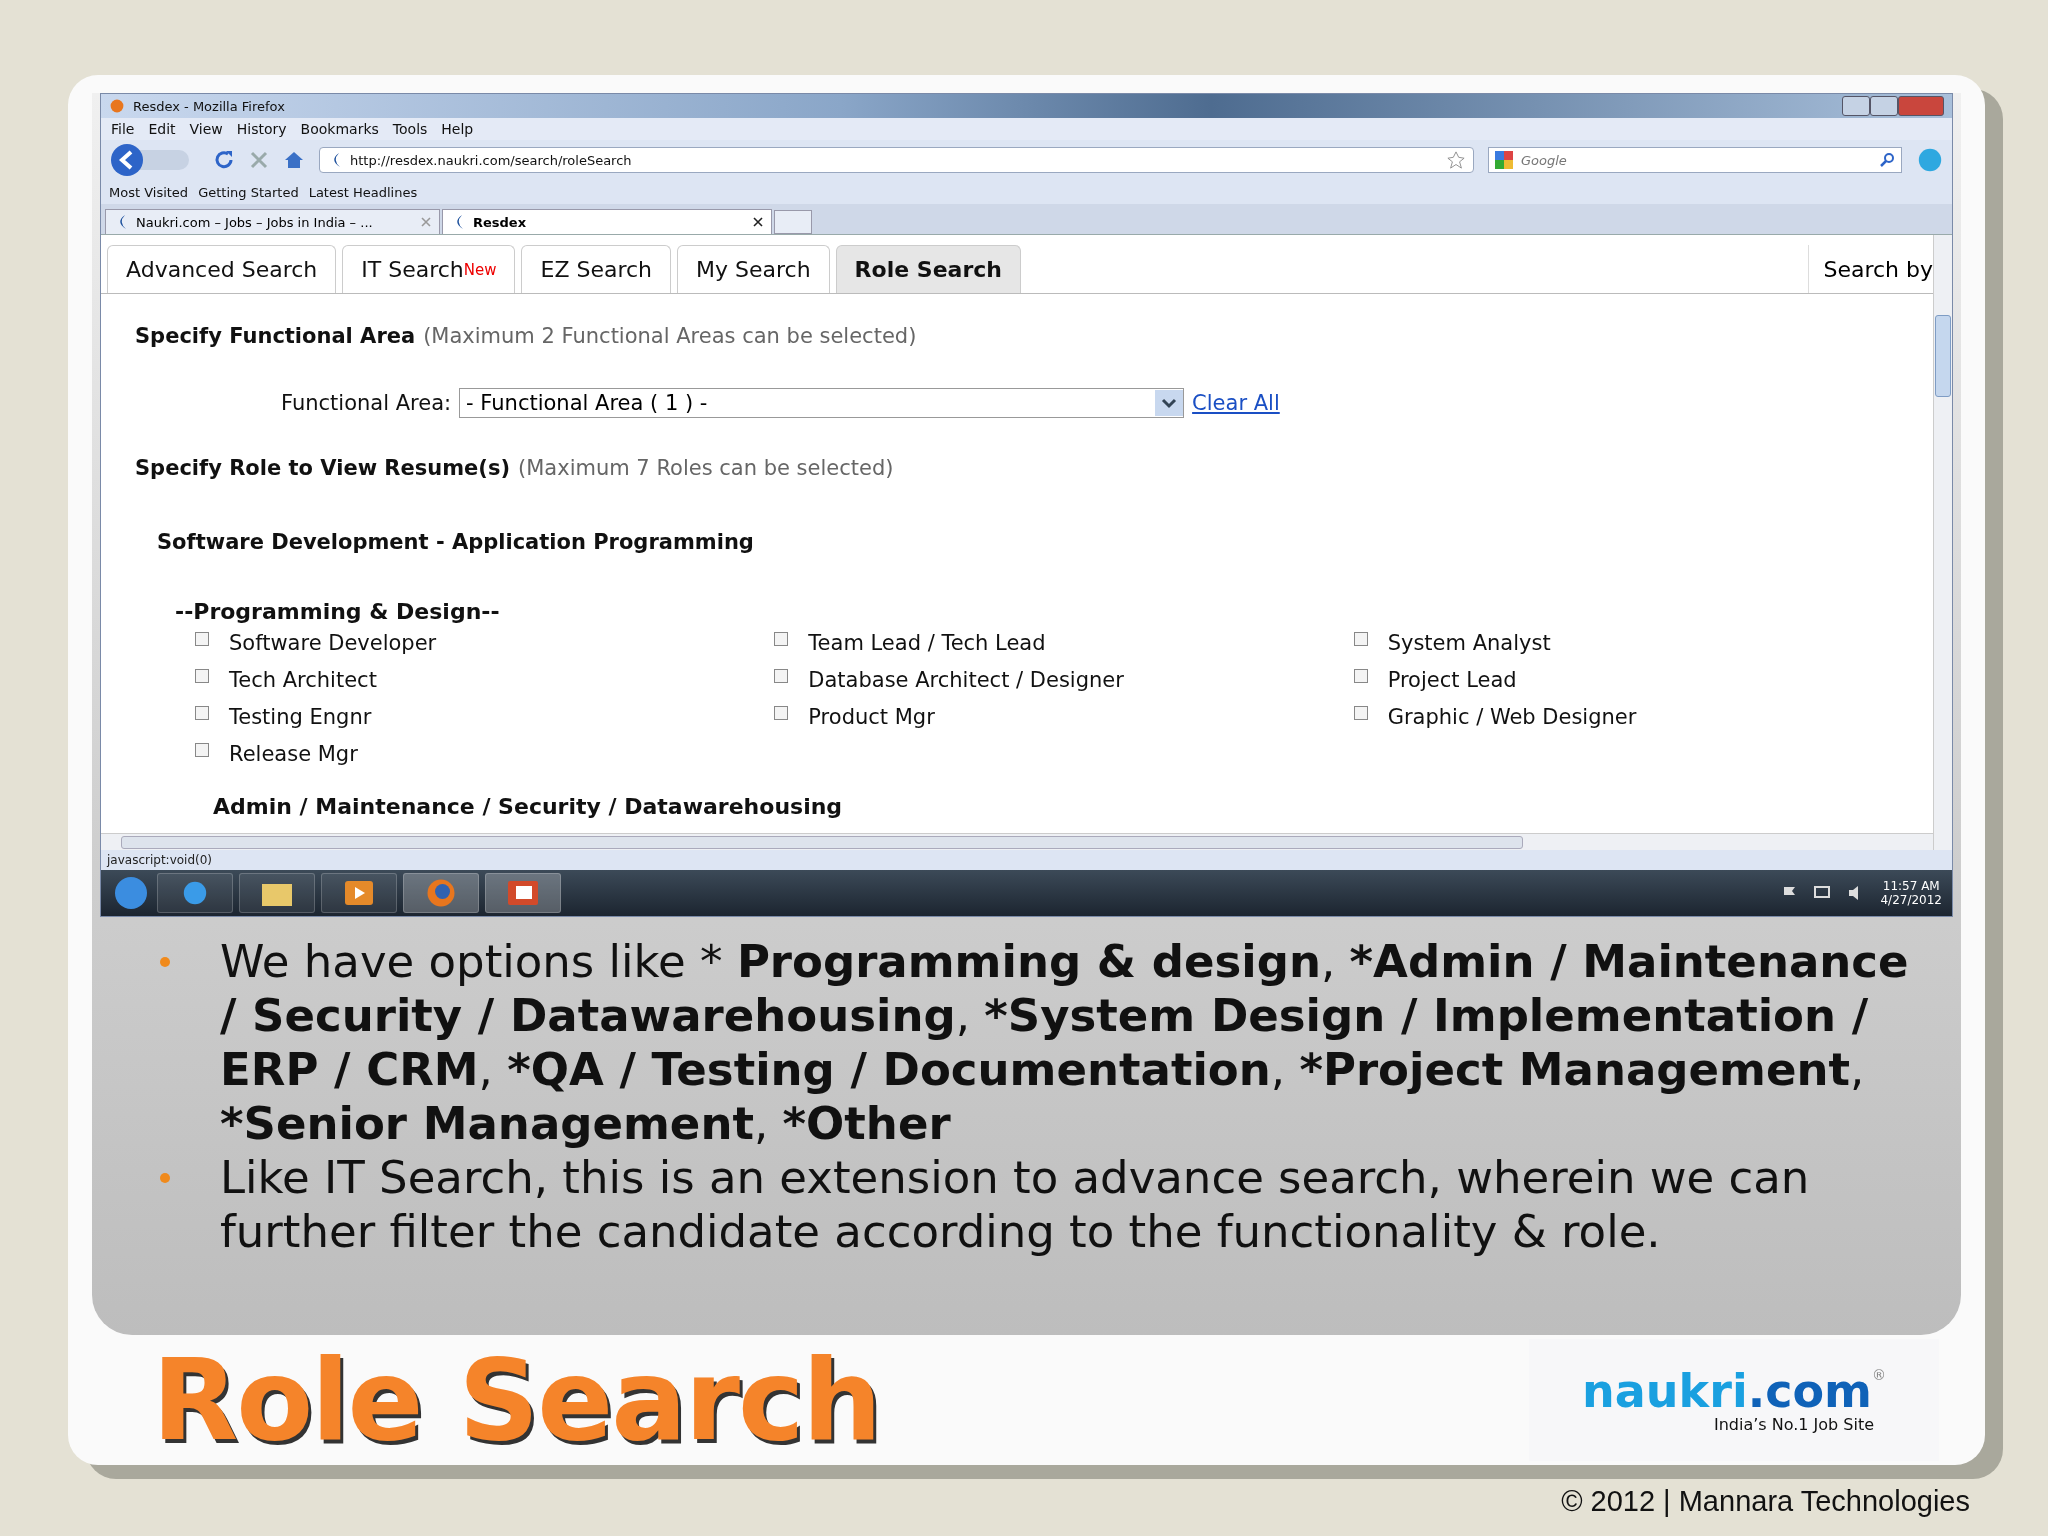  What do you see at coordinates (259, 160) in the screenshot?
I see `stop-icon` at bounding box center [259, 160].